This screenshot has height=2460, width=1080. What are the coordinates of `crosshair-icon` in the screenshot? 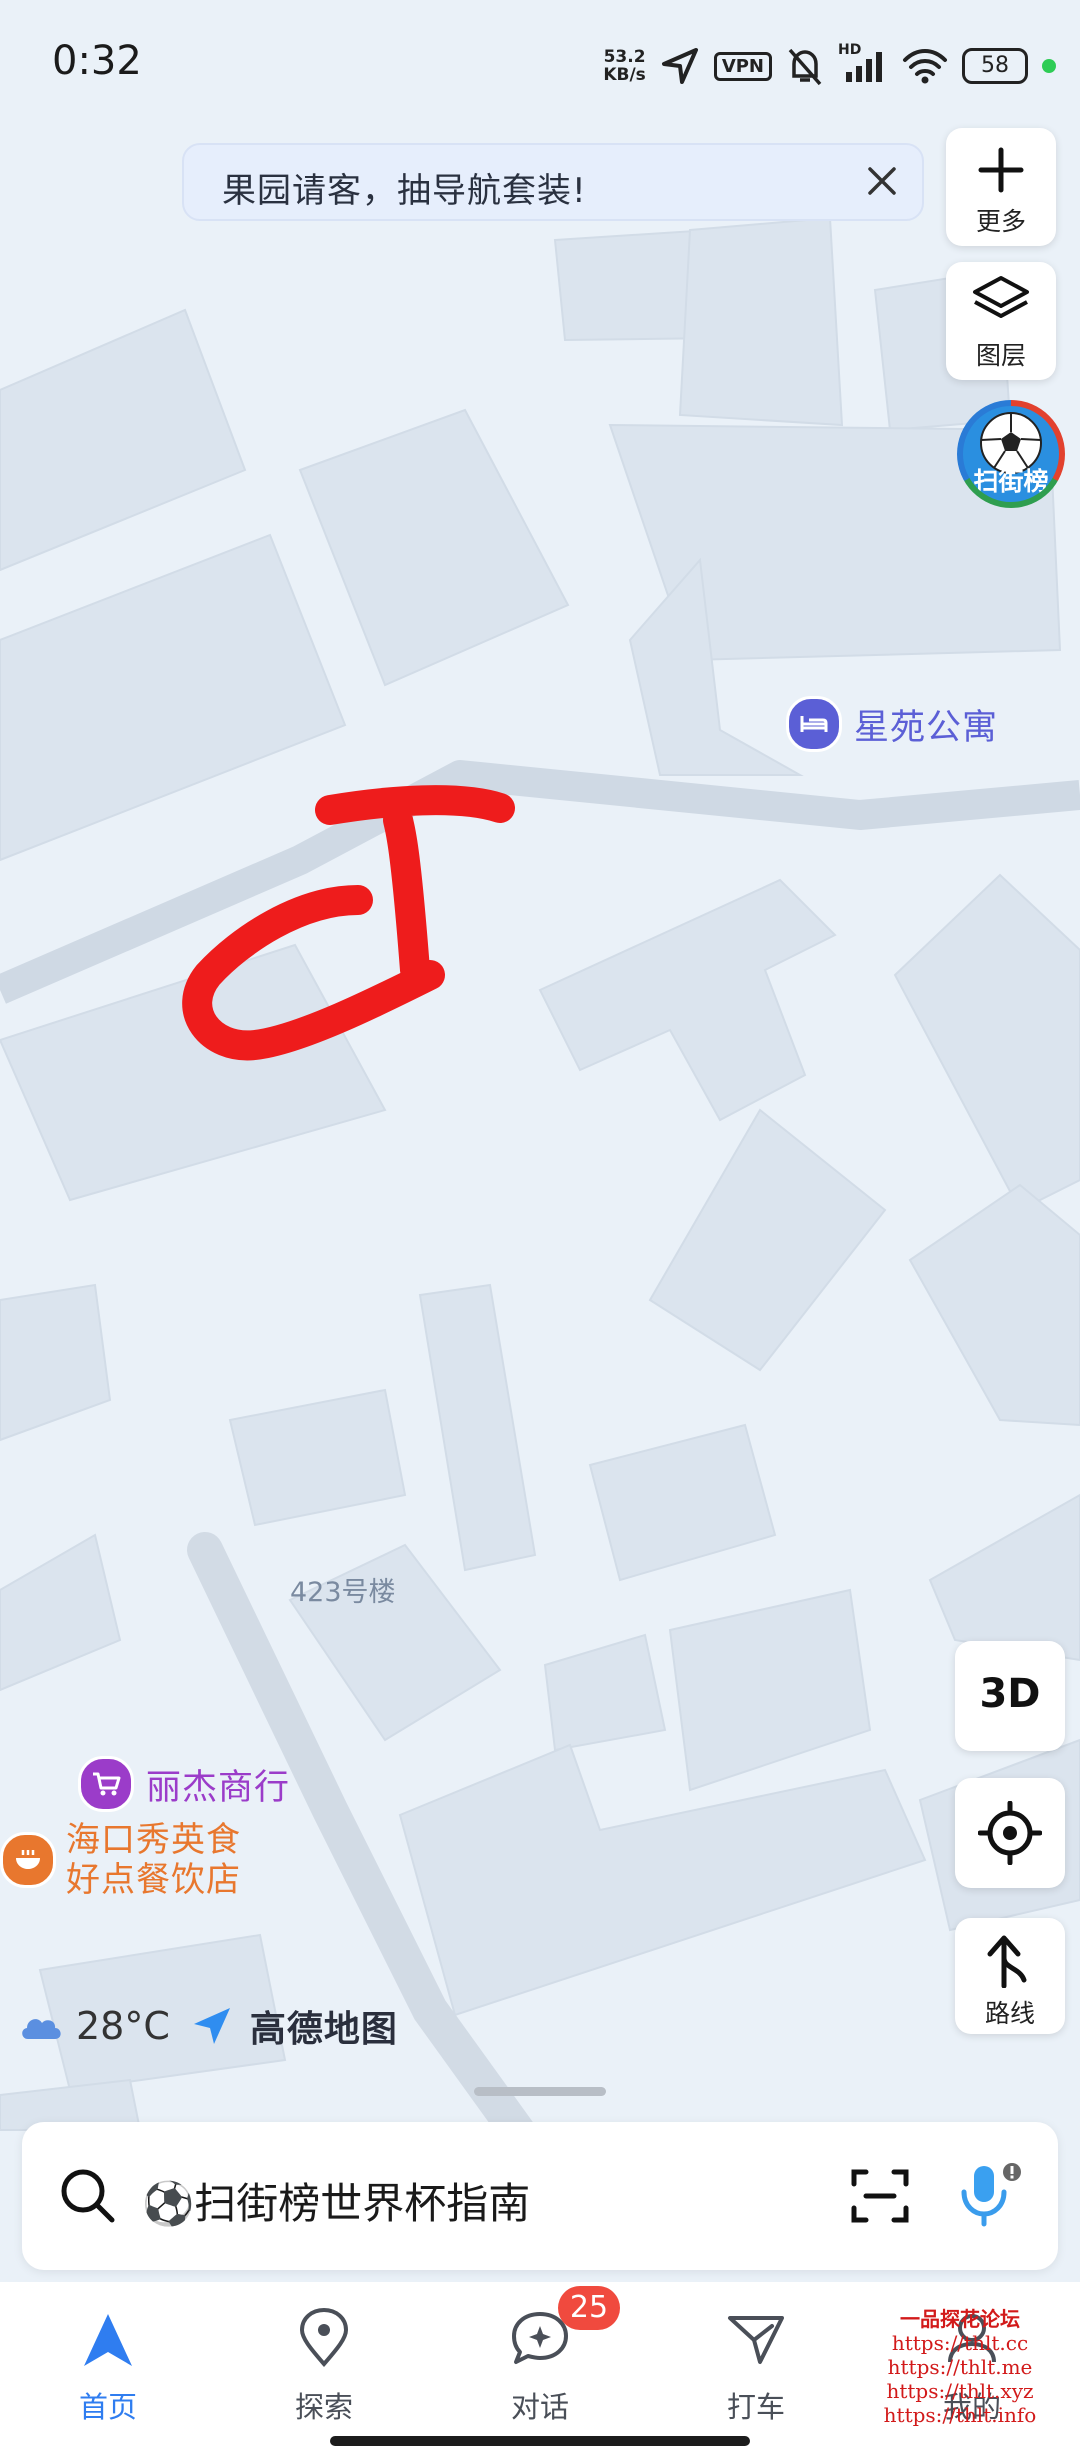 It's located at (1010, 1833).